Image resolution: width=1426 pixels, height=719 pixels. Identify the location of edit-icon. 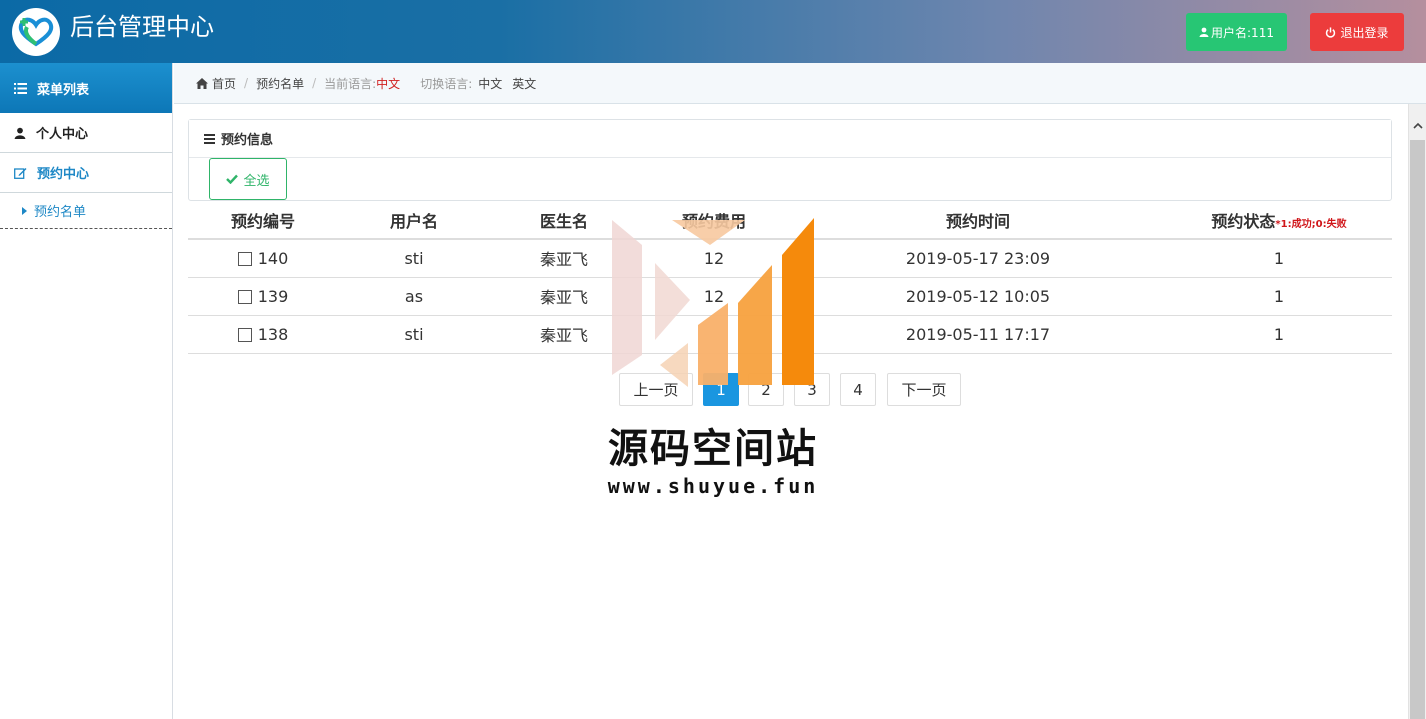
(20, 173).